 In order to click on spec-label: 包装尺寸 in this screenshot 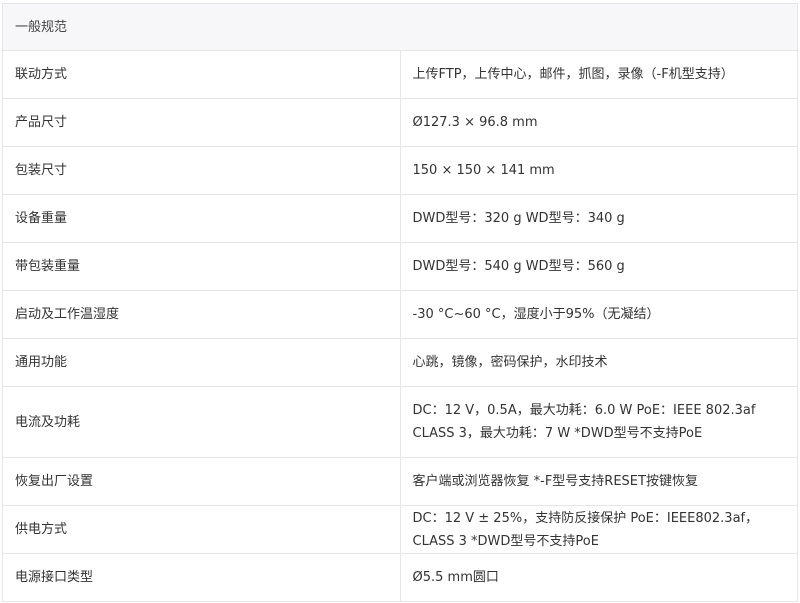, I will do `click(201, 170)`.